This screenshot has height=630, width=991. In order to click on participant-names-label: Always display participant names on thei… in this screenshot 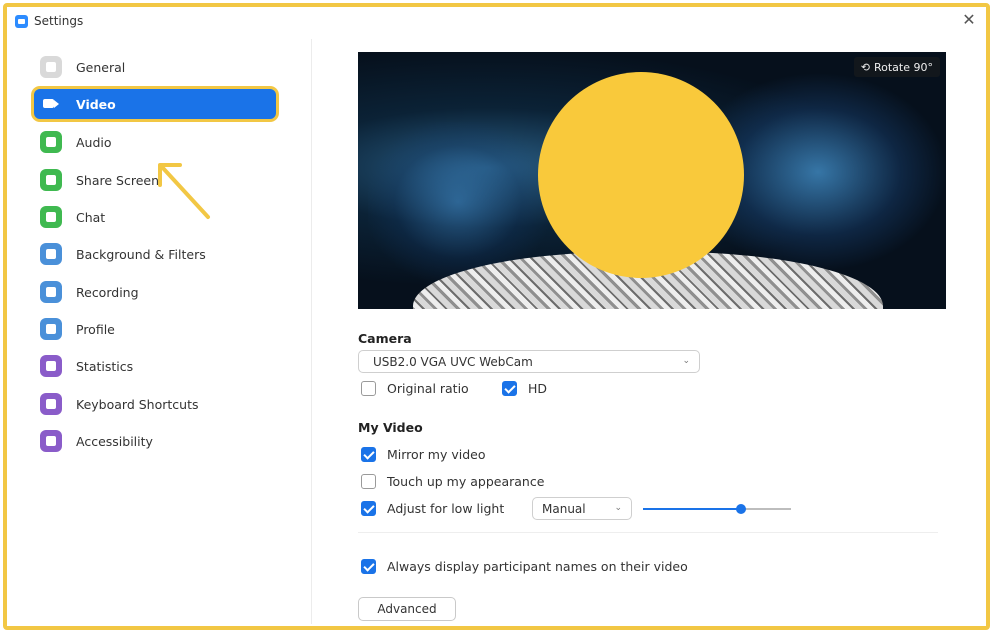, I will do `click(537, 566)`.